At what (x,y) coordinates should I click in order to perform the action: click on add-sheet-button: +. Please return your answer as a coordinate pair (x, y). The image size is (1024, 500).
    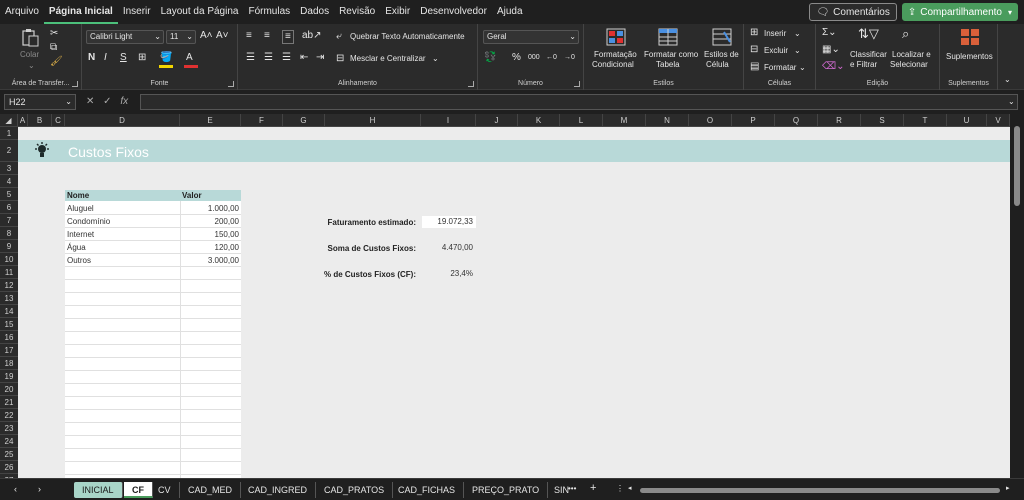
    Looking at the image, I should click on (593, 488).